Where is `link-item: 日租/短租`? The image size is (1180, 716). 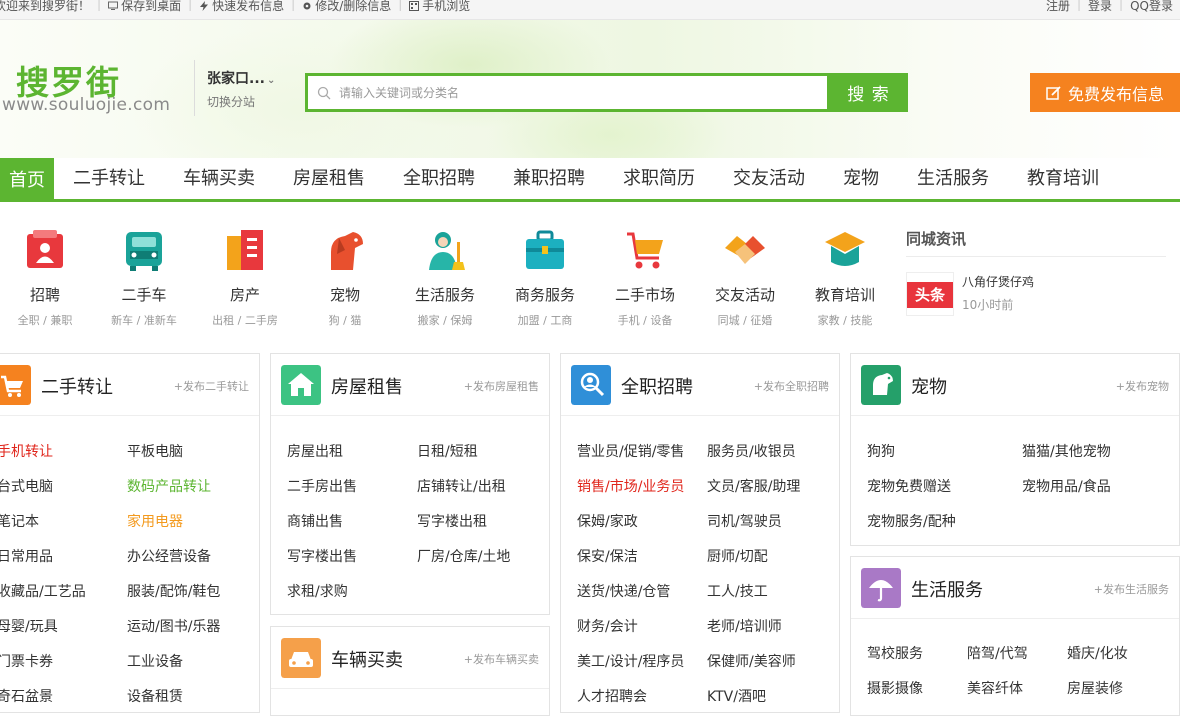 link-item: 日租/短租 is located at coordinates (447, 451).